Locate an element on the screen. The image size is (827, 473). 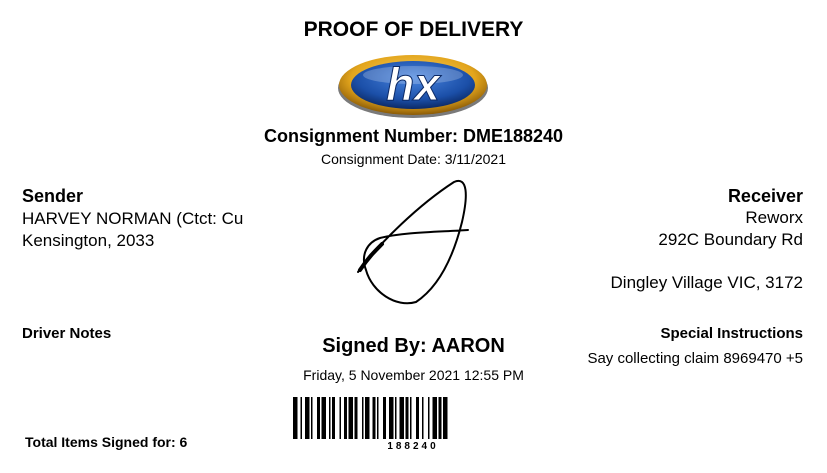
consignment-date: Consignment Date: 3/11/2021 is located at coordinates (413, 159).